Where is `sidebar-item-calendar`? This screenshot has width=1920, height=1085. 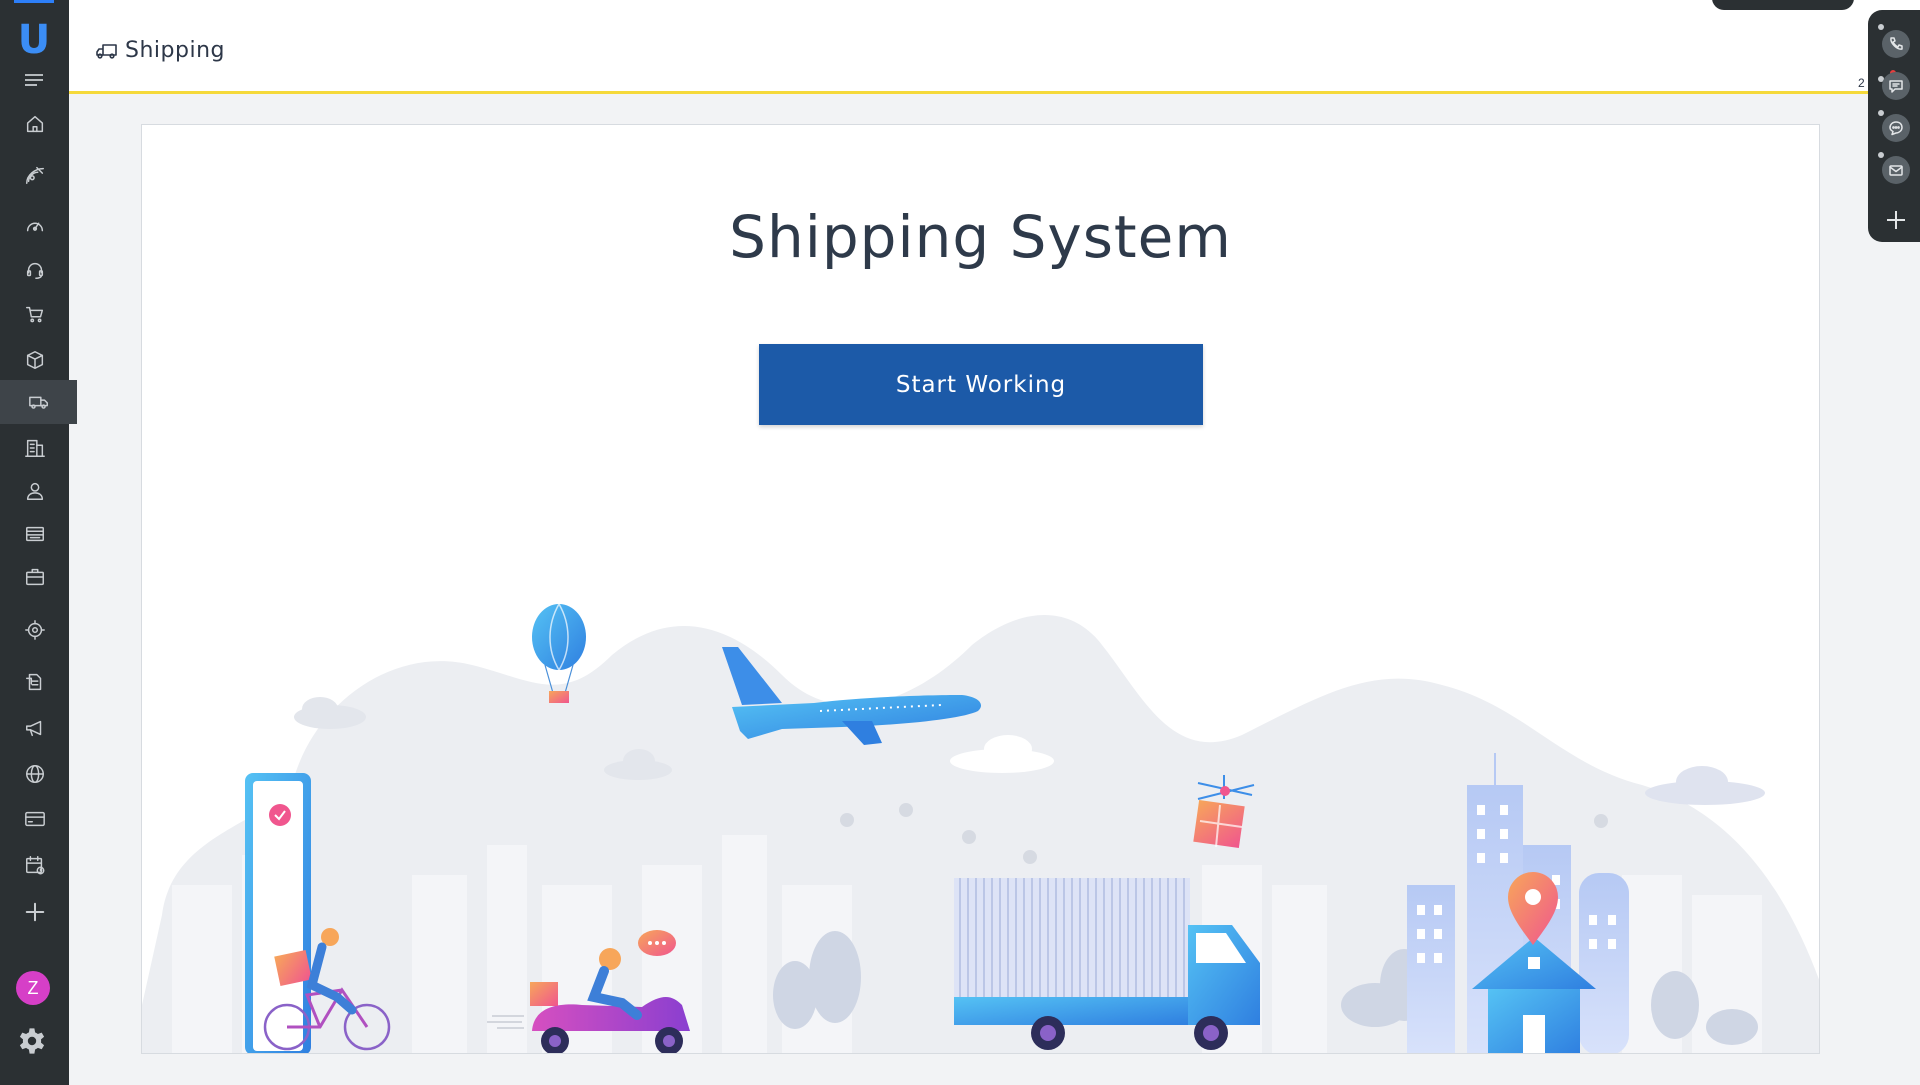
sidebar-item-calendar is located at coordinates (34, 865).